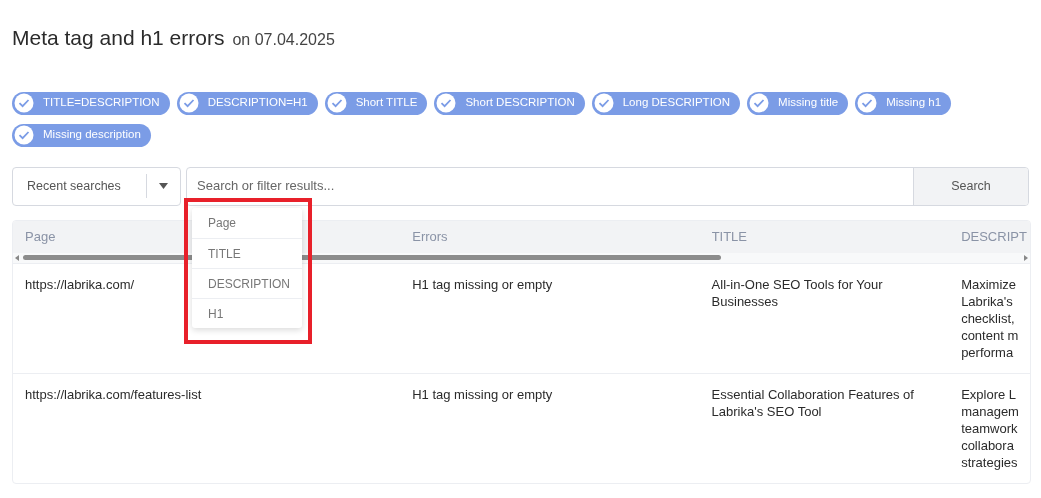 This screenshot has width=1041, height=498. What do you see at coordinates (283, 40) in the screenshot?
I see `report-date: on 07.04.2025` at bounding box center [283, 40].